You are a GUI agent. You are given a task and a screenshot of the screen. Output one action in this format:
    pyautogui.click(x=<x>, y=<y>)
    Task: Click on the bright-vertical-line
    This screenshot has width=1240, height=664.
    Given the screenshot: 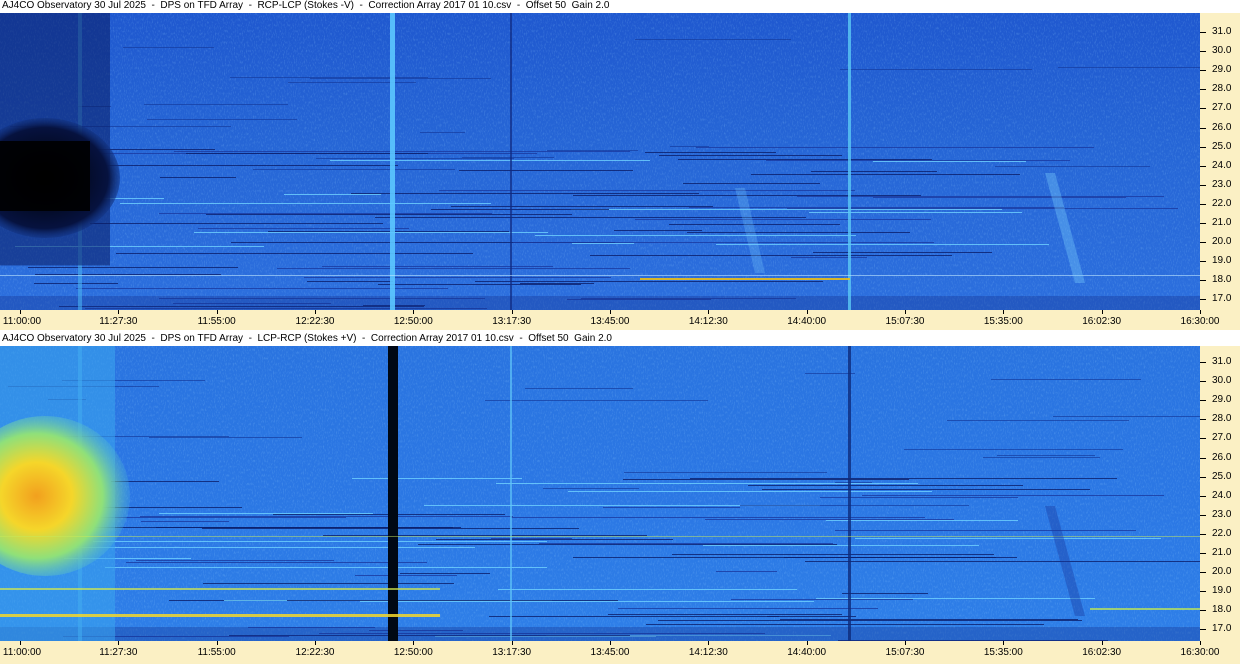 What is the action you would take?
    pyautogui.click(x=392, y=161)
    